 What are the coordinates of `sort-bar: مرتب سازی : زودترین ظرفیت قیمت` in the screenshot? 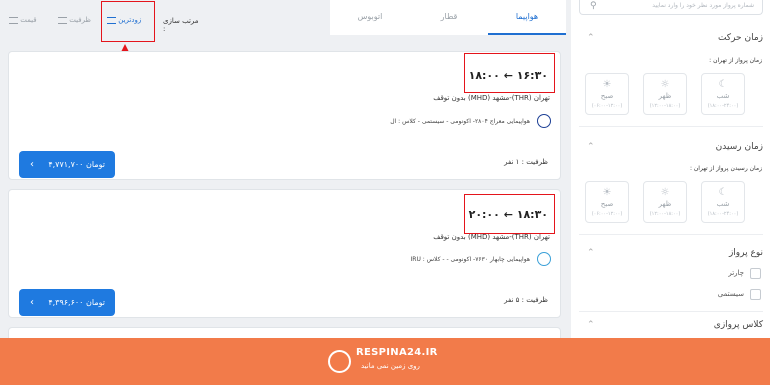 It's located at (100, 22).